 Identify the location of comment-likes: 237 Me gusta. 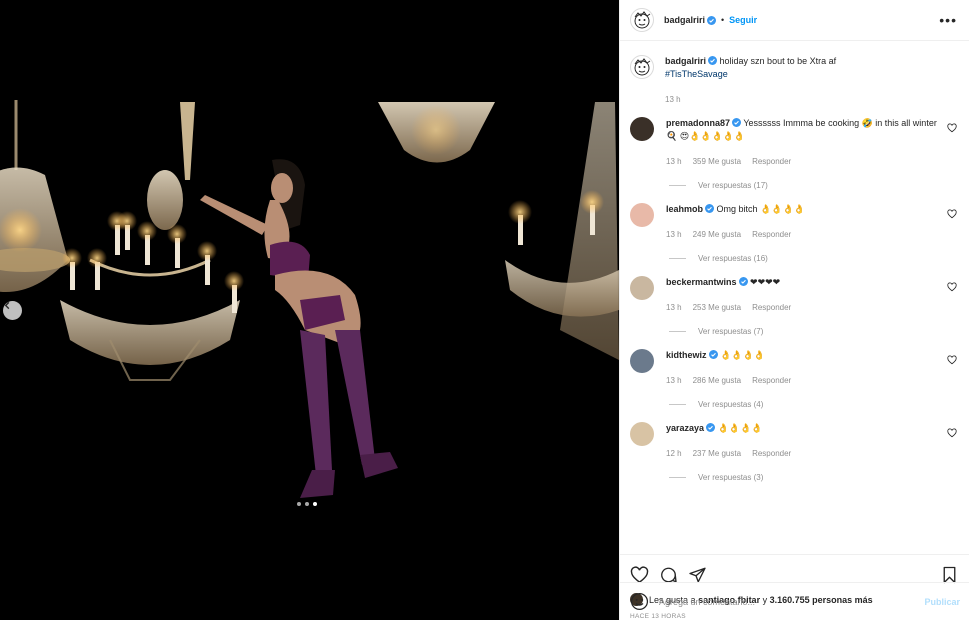
(717, 453).